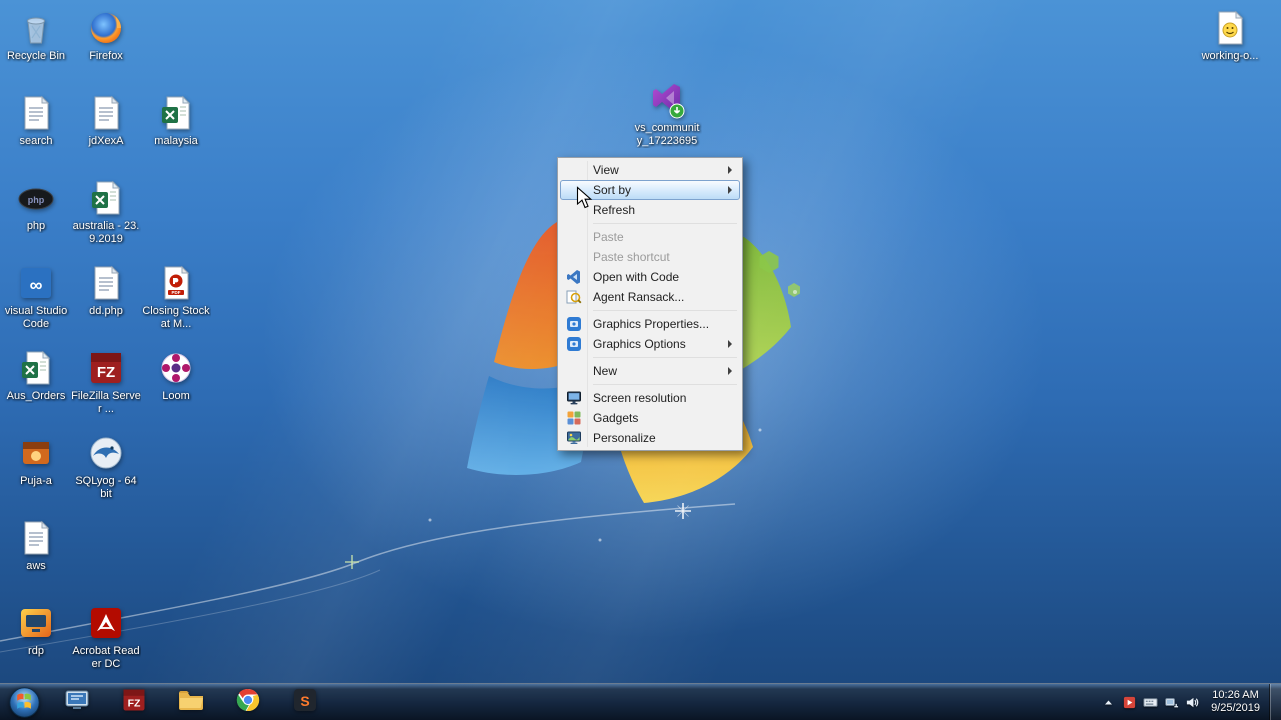  What do you see at coordinates (36, 198) in the screenshot?
I see `php-icon: php` at bounding box center [36, 198].